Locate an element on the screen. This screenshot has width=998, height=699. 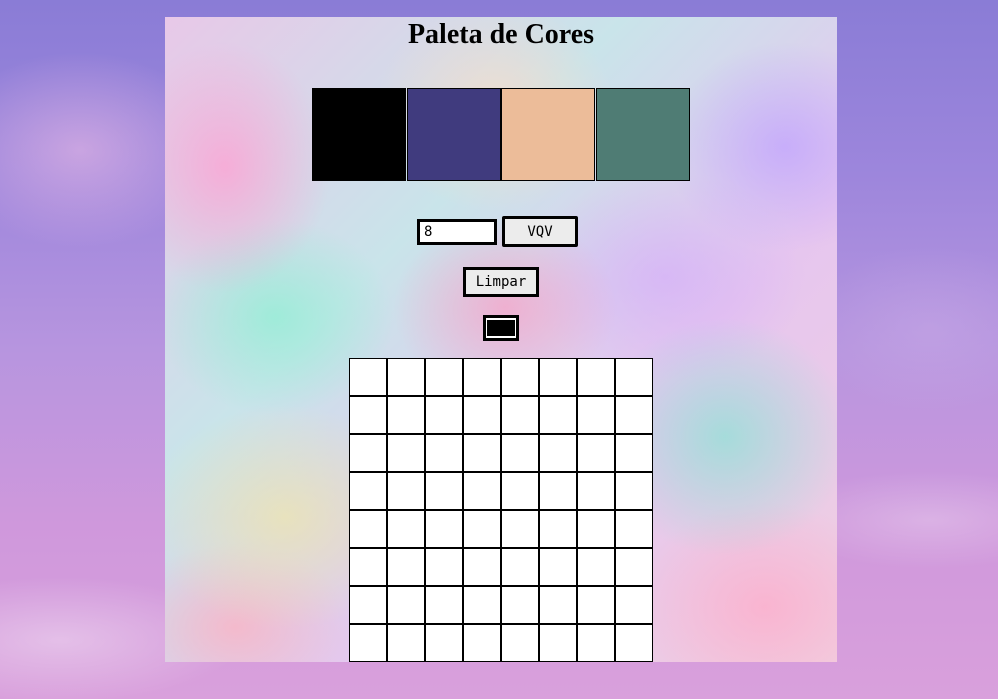
pixel-board is located at coordinates (501, 510).